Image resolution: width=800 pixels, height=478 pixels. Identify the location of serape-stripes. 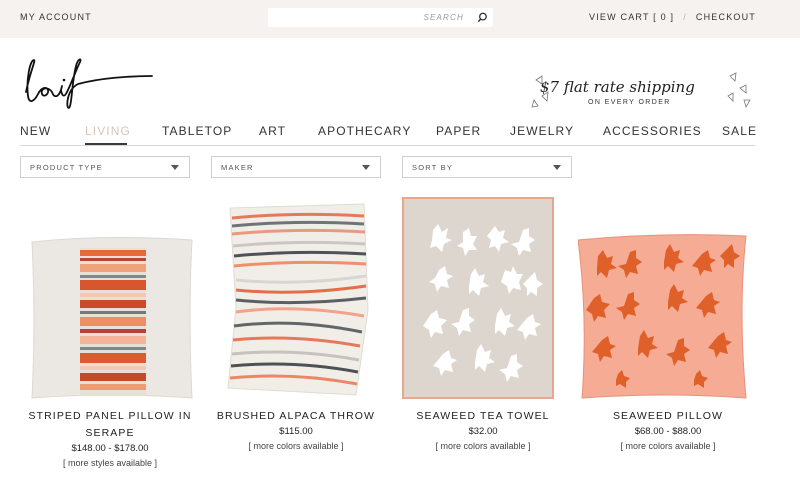
(113, 322).